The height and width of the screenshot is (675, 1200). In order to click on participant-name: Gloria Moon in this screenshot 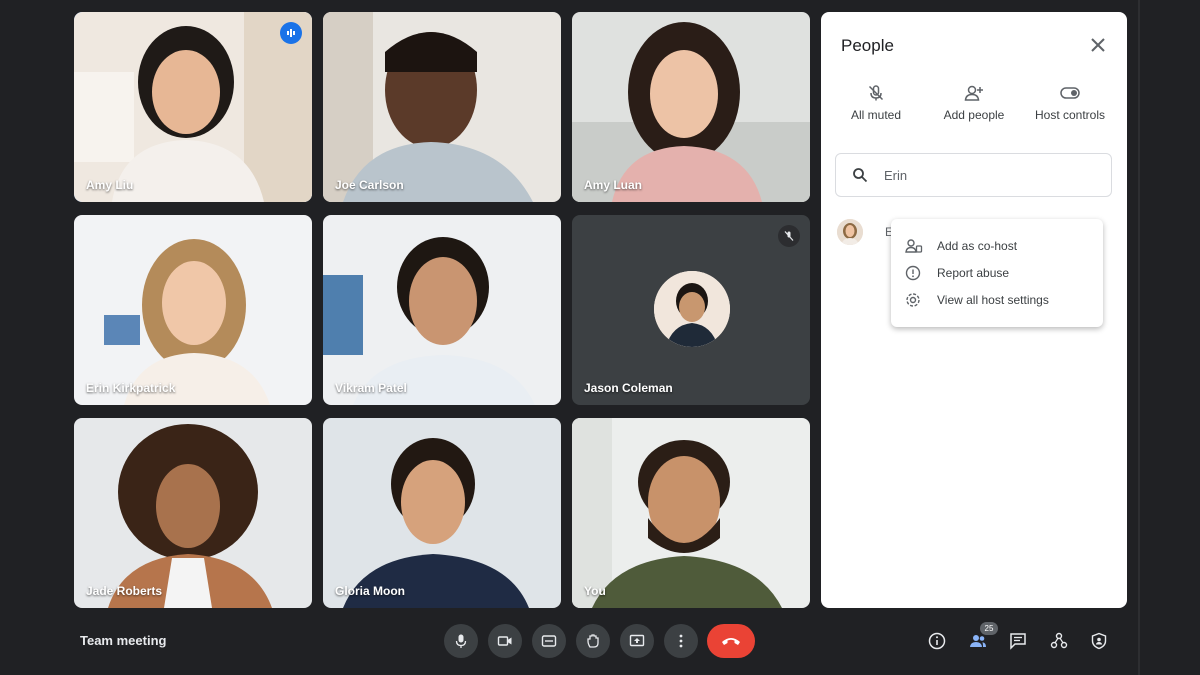, I will do `click(370, 591)`.